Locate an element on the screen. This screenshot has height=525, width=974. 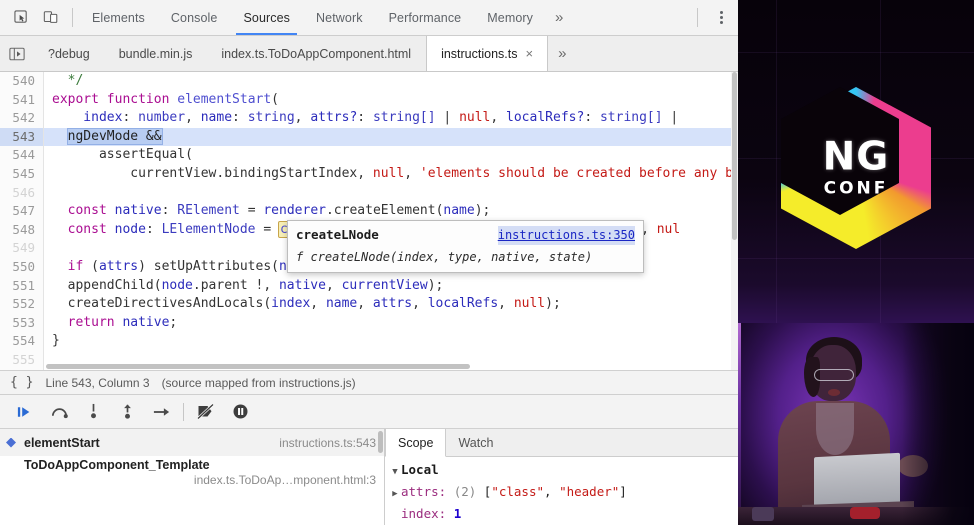
editor-vertical-scrollbar is located at coordinates (734, 221).